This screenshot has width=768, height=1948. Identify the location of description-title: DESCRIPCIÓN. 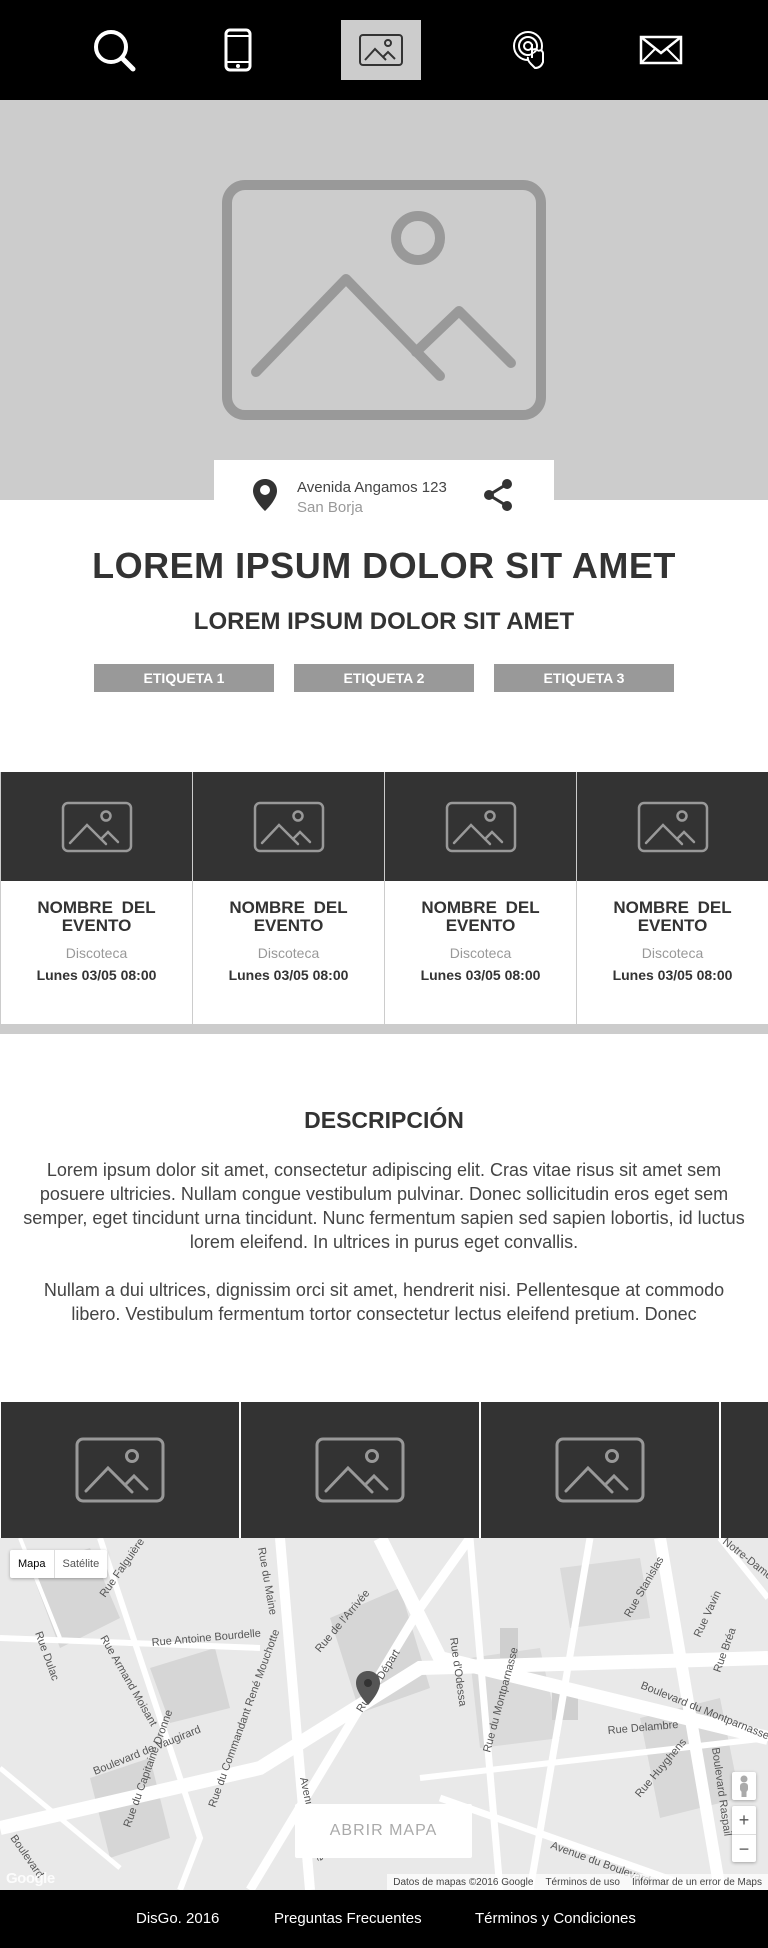
(384, 1120).